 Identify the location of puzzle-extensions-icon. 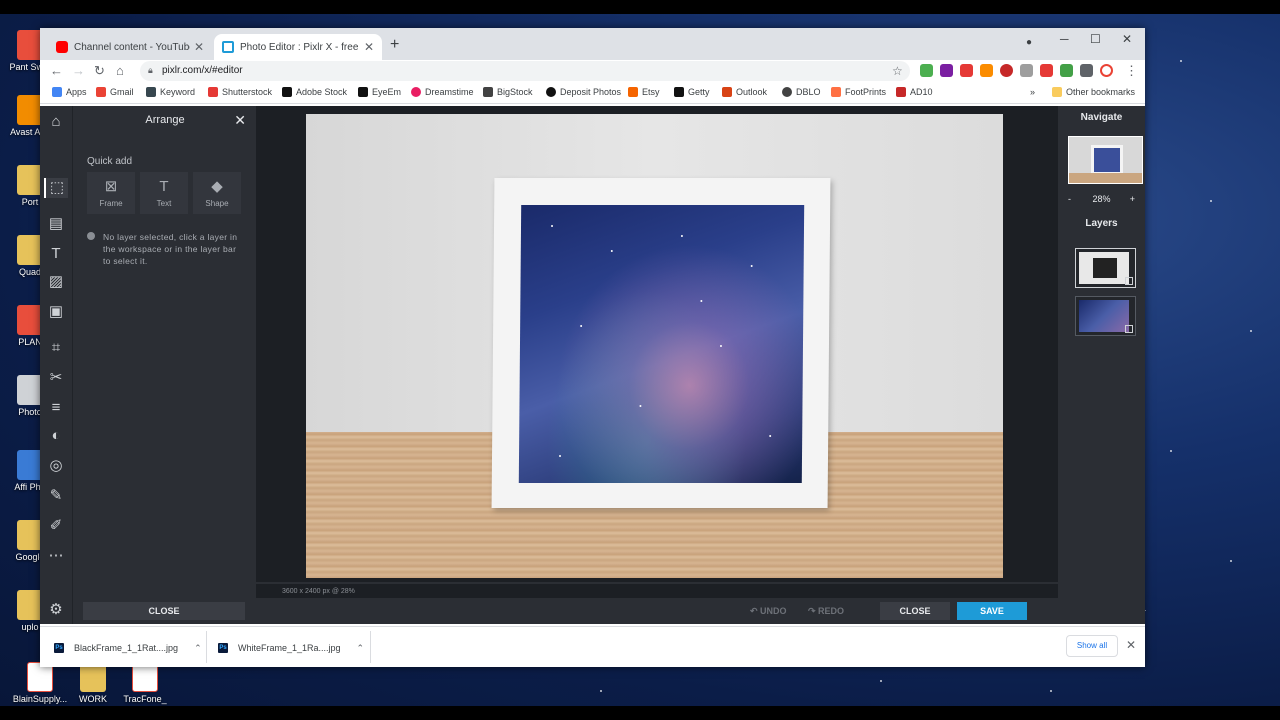
(1086, 70).